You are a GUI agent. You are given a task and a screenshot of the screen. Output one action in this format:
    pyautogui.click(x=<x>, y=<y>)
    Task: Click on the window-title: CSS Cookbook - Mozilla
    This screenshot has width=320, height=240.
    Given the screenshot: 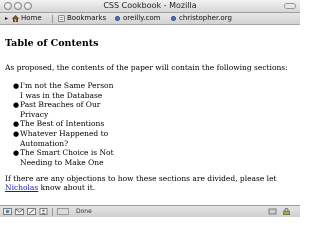 What is the action you would take?
    pyautogui.click(x=150, y=5)
    